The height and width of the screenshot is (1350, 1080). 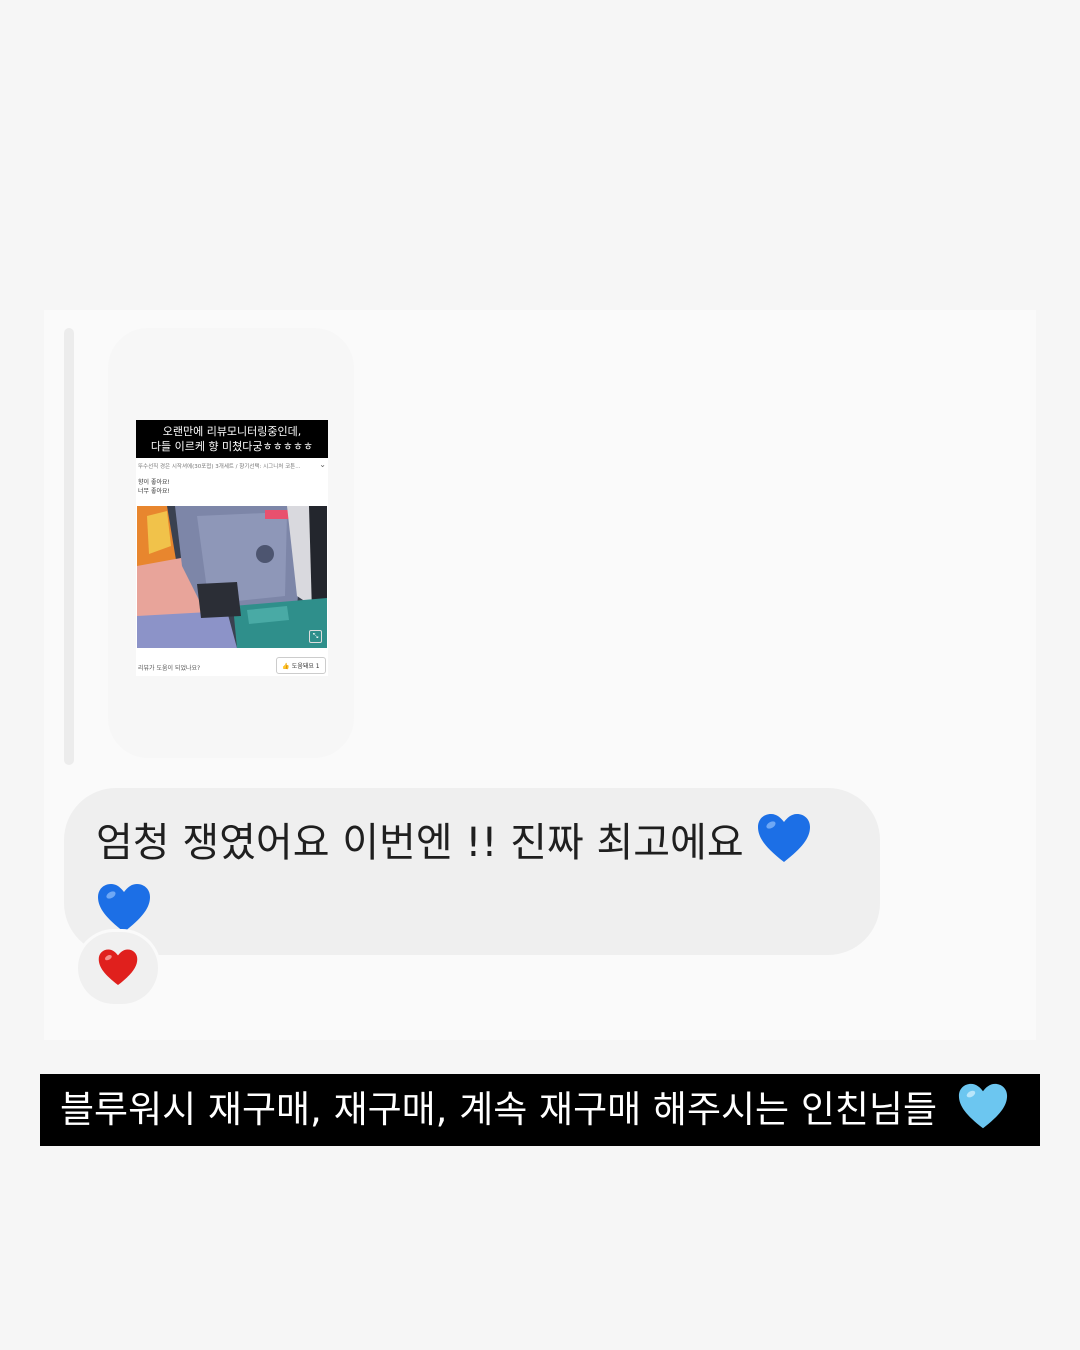 I want to click on review-line-2: 너무 좋아요!, so click(x=154, y=491).